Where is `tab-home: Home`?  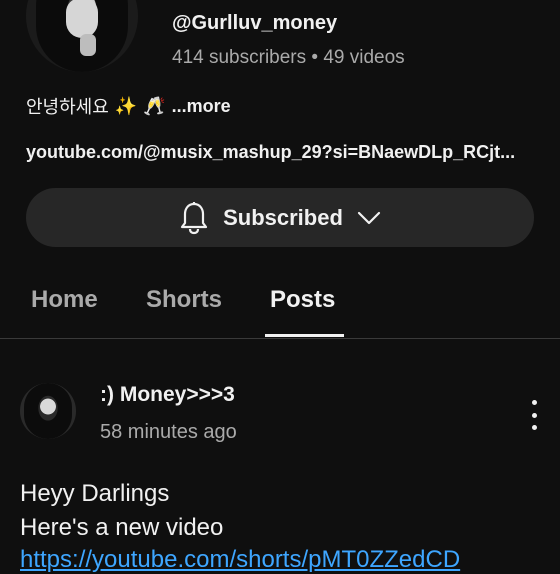
tab-home: Home is located at coordinates (64, 300).